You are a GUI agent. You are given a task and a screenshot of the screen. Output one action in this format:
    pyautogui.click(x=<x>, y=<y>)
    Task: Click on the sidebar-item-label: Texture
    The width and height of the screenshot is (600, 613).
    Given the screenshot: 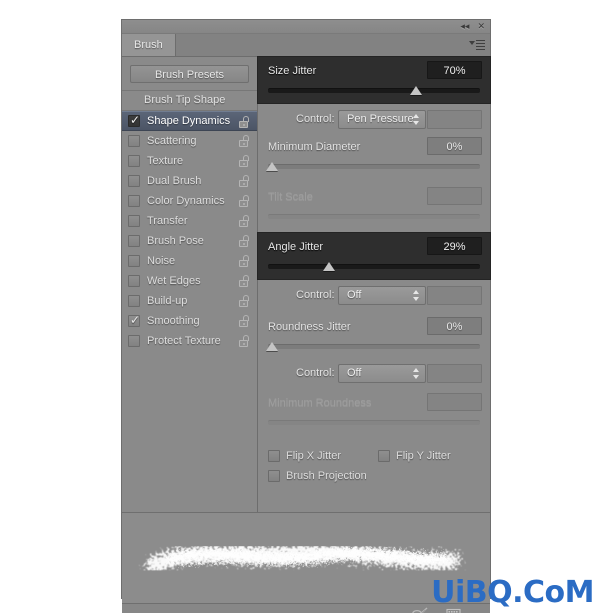 What is the action you would take?
    pyautogui.click(x=165, y=161)
    